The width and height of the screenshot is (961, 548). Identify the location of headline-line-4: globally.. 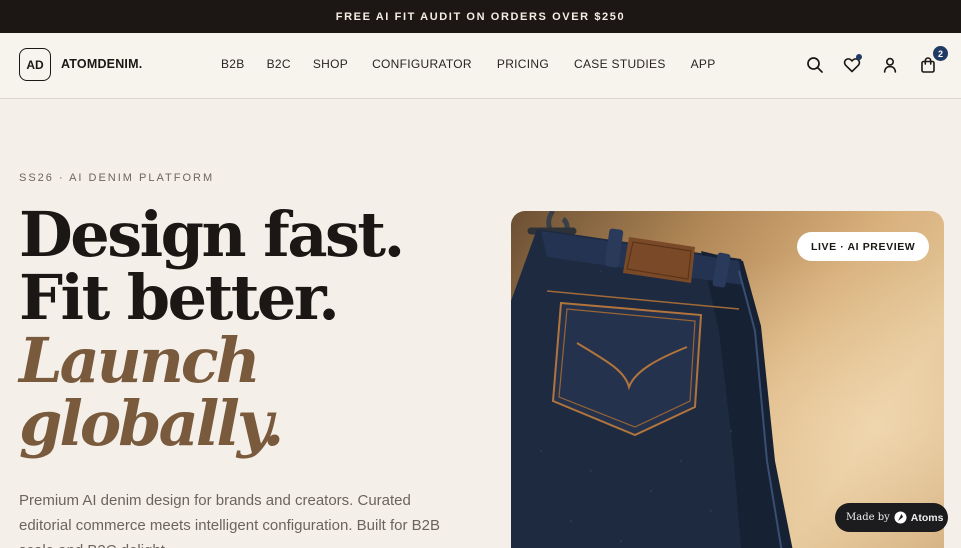
(151, 423).